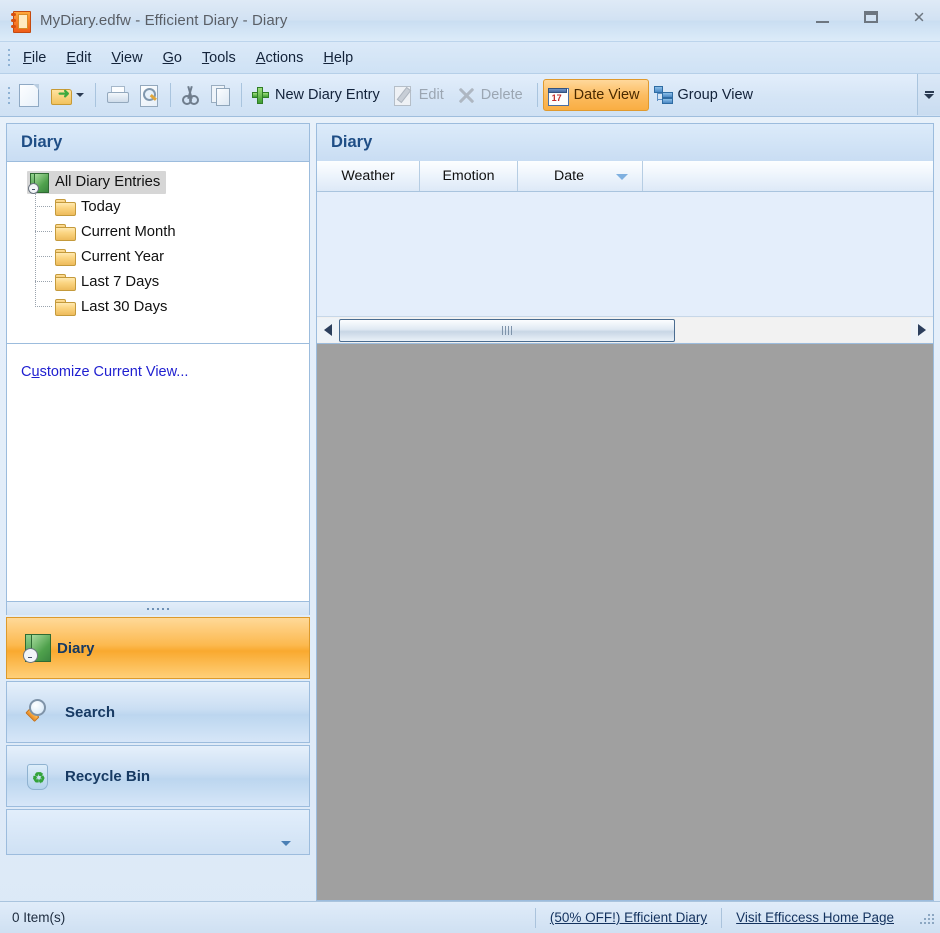 This screenshot has height=933, width=940. Describe the element at coordinates (8, 95) in the screenshot. I see `toolbar-grip-icon` at that location.